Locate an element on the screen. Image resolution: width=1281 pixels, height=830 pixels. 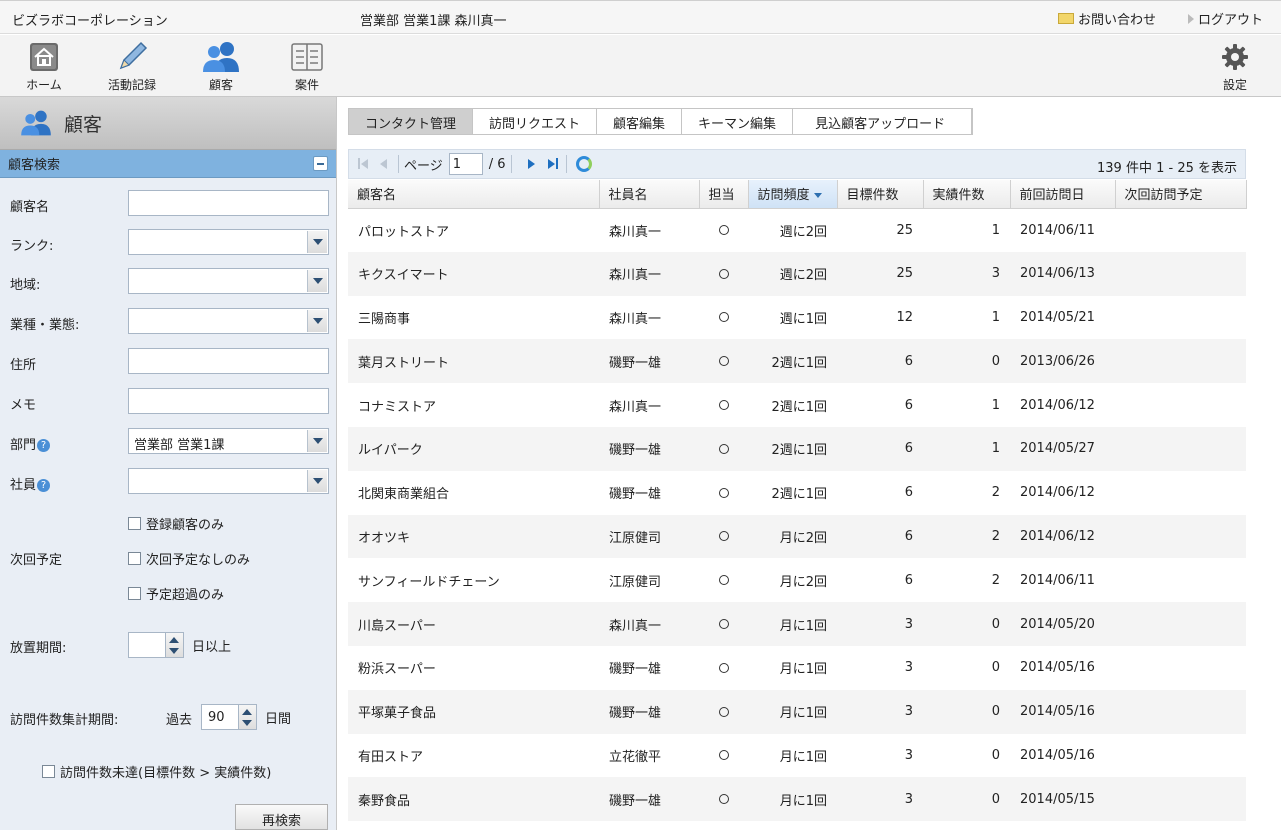
unmet-checkbox: 訪問件数未達(目標件数 > 実績件数) is located at coordinates (156, 771).